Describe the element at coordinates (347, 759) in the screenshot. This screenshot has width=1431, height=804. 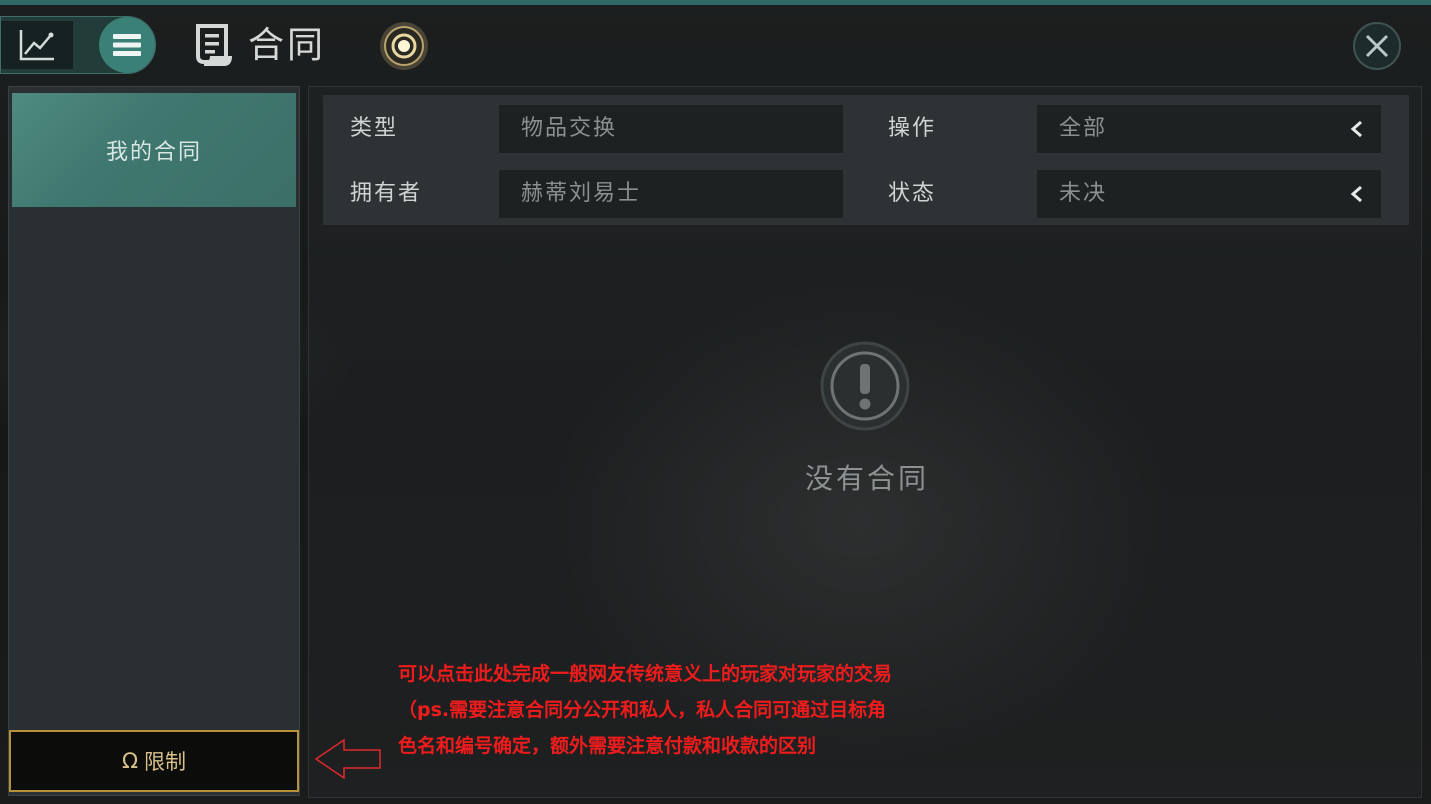
I see `left-arrow-outline-icon` at that location.